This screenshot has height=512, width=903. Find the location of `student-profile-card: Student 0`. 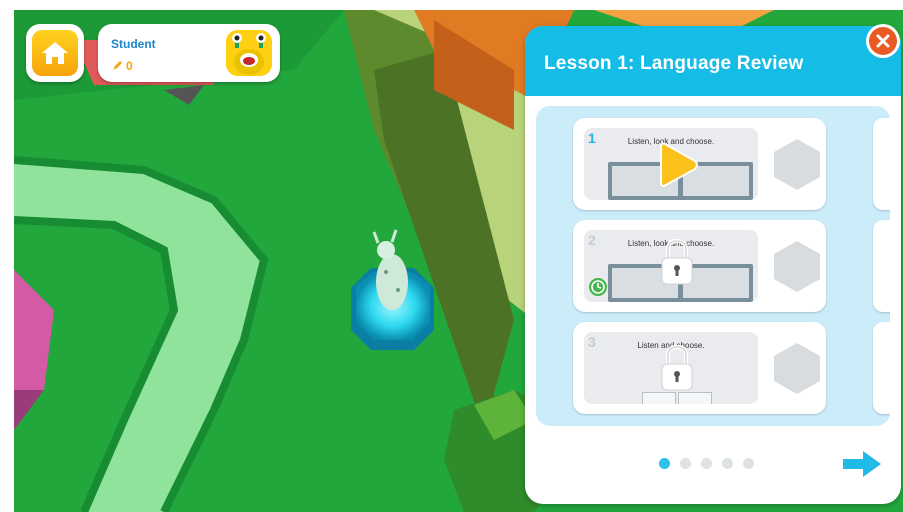

student-profile-card: Student 0 is located at coordinates (189, 53).